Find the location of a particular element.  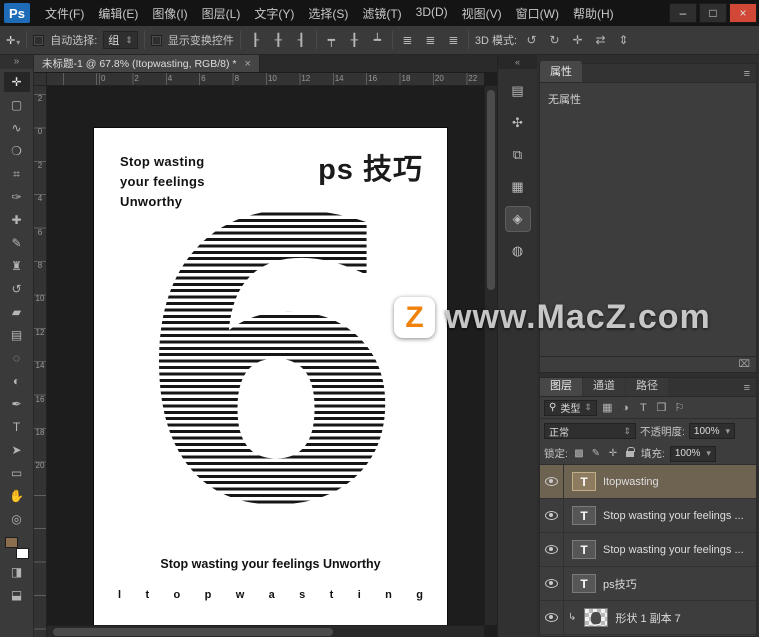

filter-adjustment-layers-icon: ◑ is located at coordinates (625, 408).